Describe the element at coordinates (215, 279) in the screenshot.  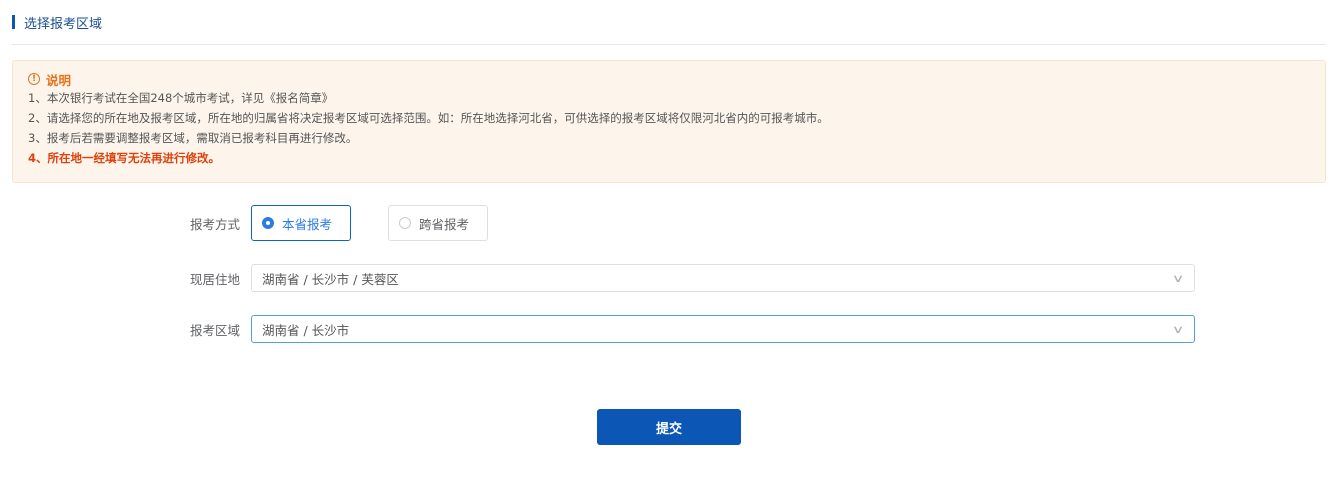
I see `residence-label: 现居住地` at that location.